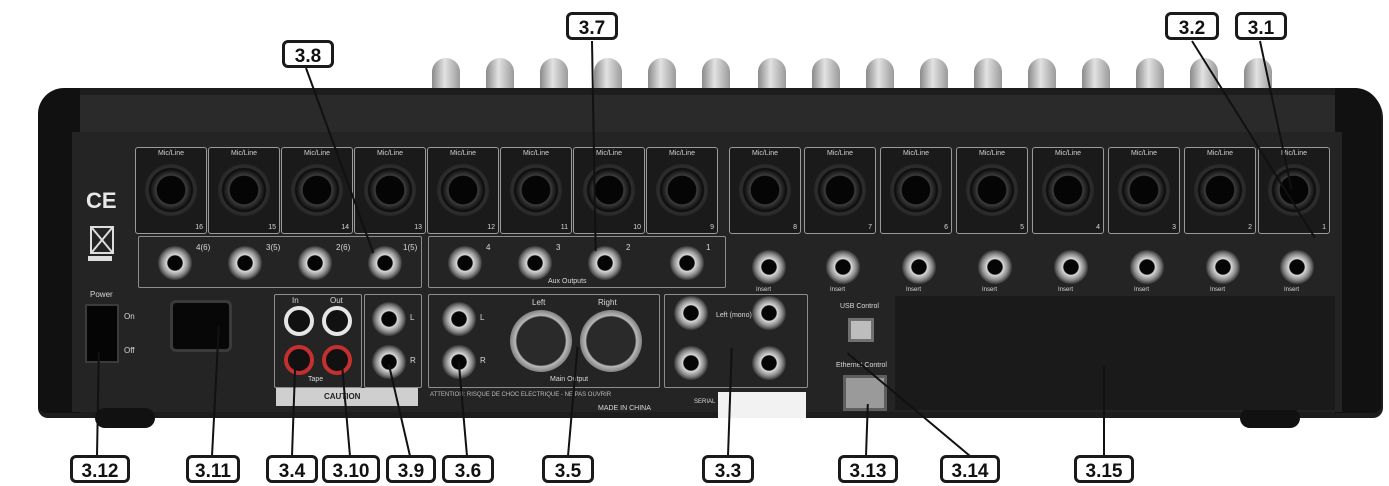  What do you see at coordinates (101, 200) in the screenshot?
I see `ce-mark: CE` at bounding box center [101, 200].